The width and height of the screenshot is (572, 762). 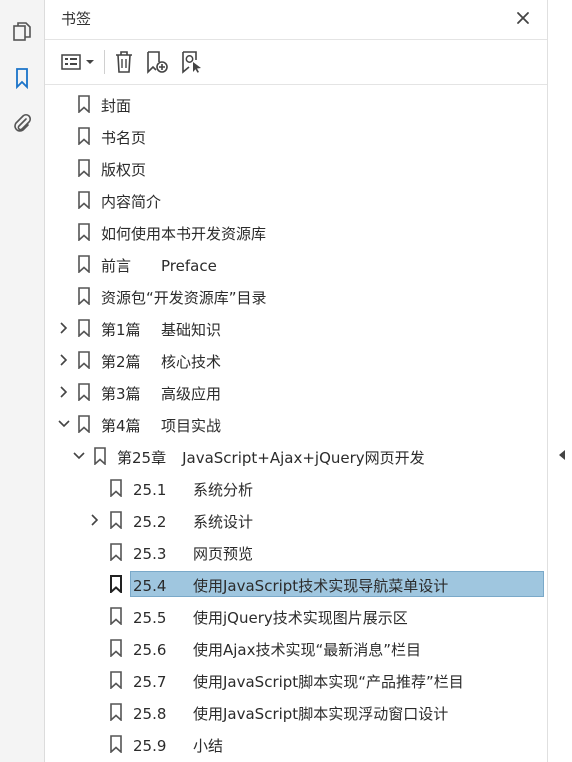 I want to click on bookmark-text: 使用Ajax技术实现“最新消息”栏目, so click(x=307, y=650).